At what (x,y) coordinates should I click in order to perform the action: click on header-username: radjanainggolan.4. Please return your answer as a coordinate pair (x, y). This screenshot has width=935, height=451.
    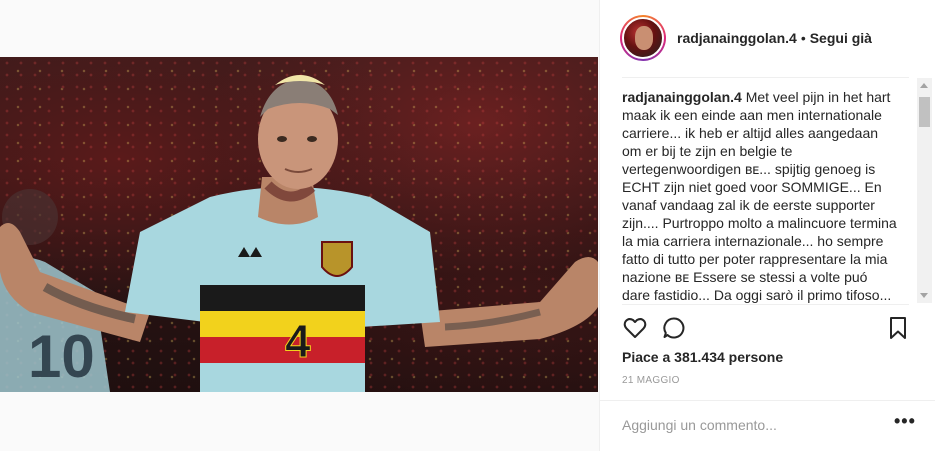
    Looking at the image, I should click on (737, 38).